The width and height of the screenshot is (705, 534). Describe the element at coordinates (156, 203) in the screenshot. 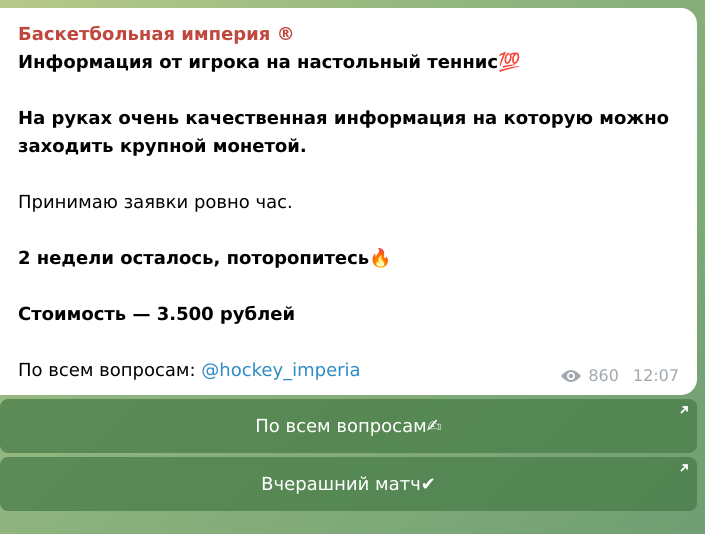

I see `message-text: Принимаю заявки ровно час.` at that location.